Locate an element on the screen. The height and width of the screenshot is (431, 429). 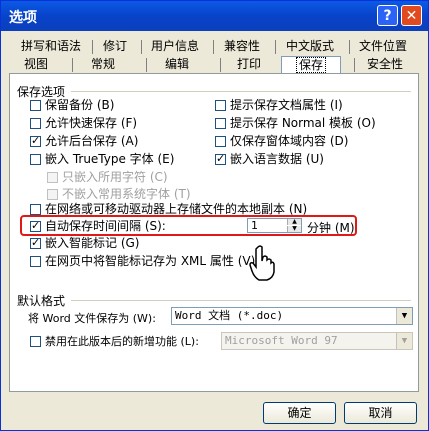
embed-truetype-checkbox is located at coordinates (35, 159).